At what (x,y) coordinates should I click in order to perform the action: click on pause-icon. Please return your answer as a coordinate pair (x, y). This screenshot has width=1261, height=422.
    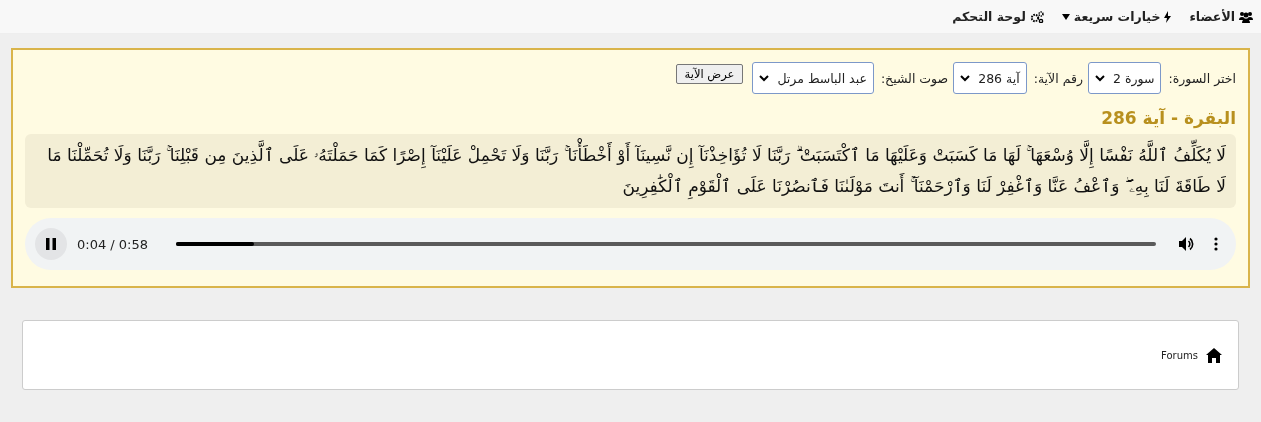
    Looking at the image, I should click on (51, 244).